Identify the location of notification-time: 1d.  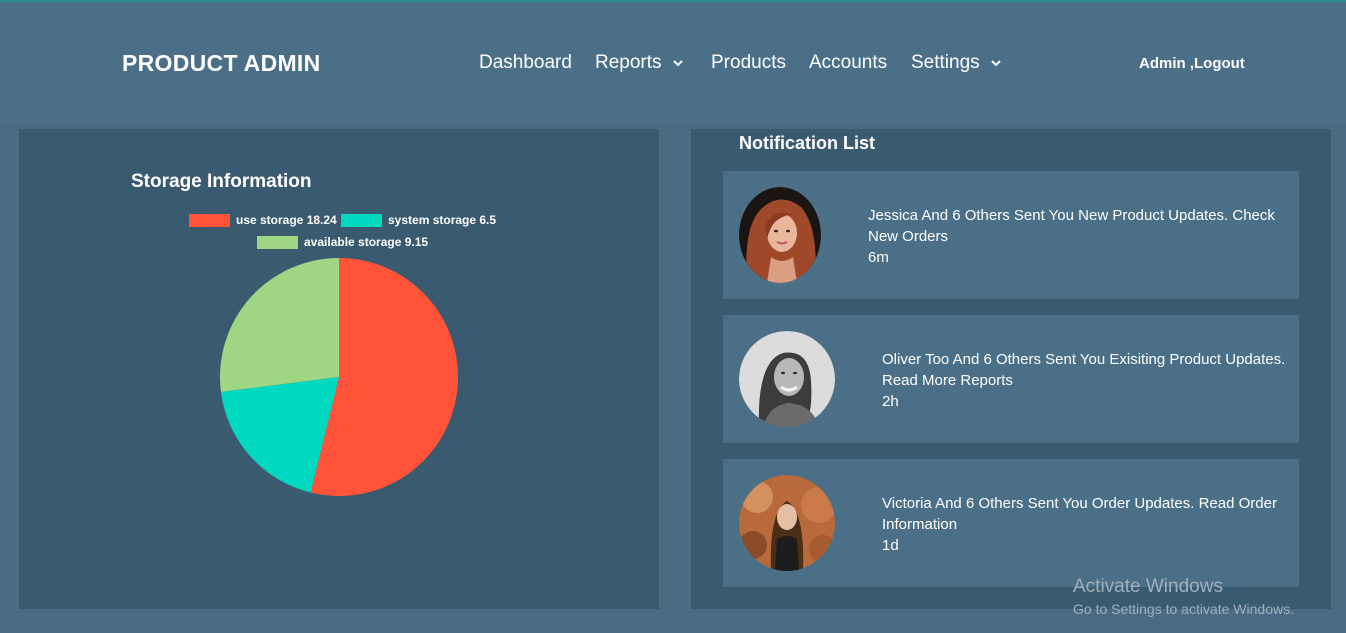
(890, 545).